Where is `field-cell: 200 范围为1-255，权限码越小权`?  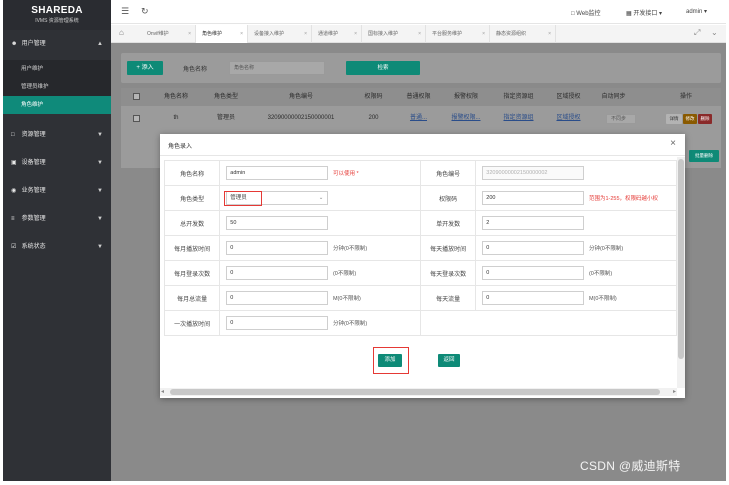
field-cell: 200 范围为1-255，权限码越小权 is located at coordinates (576, 198).